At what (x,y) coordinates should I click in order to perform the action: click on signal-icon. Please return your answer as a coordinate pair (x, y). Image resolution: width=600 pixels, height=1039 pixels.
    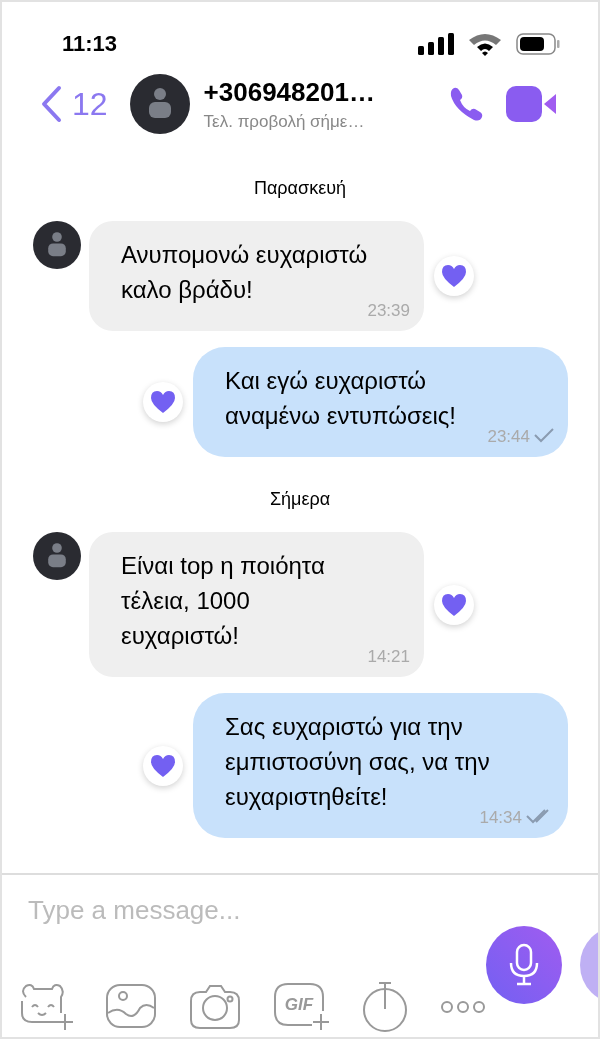
    Looking at the image, I should click on (436, 44).